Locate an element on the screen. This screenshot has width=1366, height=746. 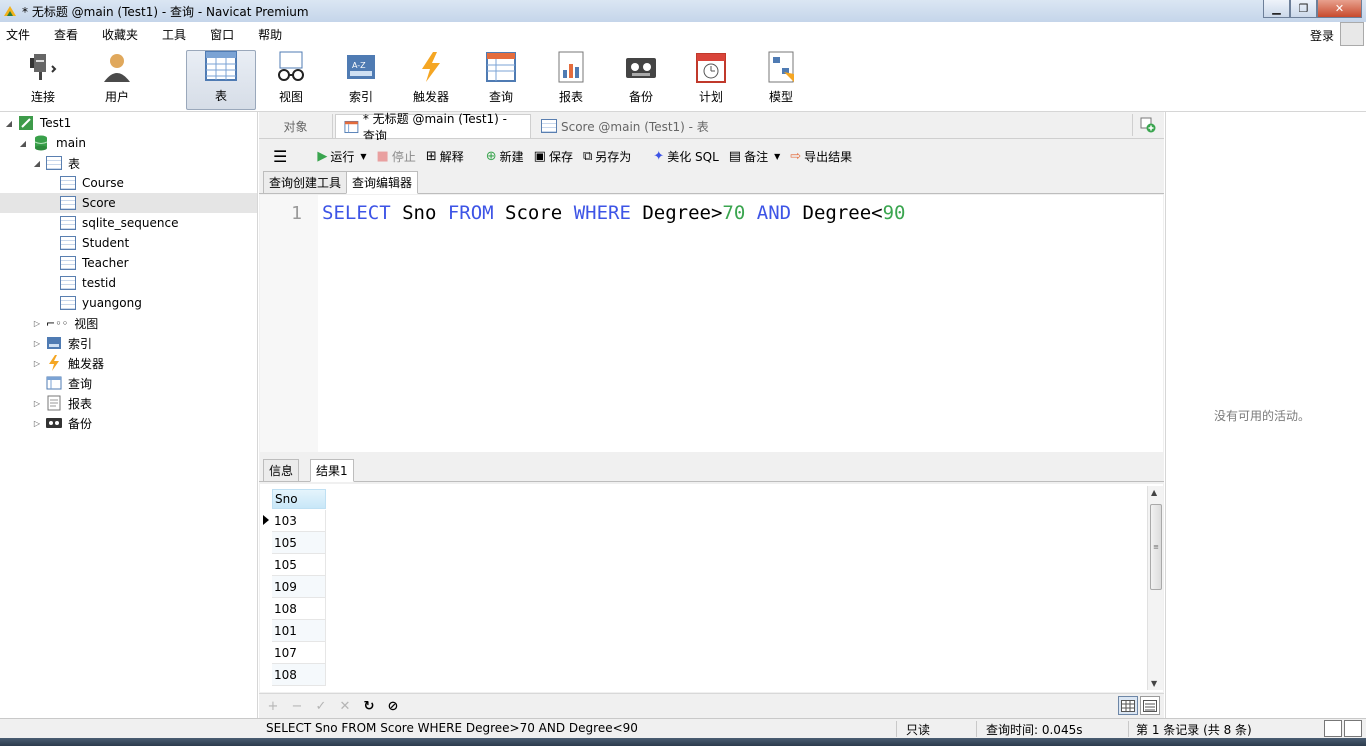
table-row: 107 is located at coordinates (299, 653).